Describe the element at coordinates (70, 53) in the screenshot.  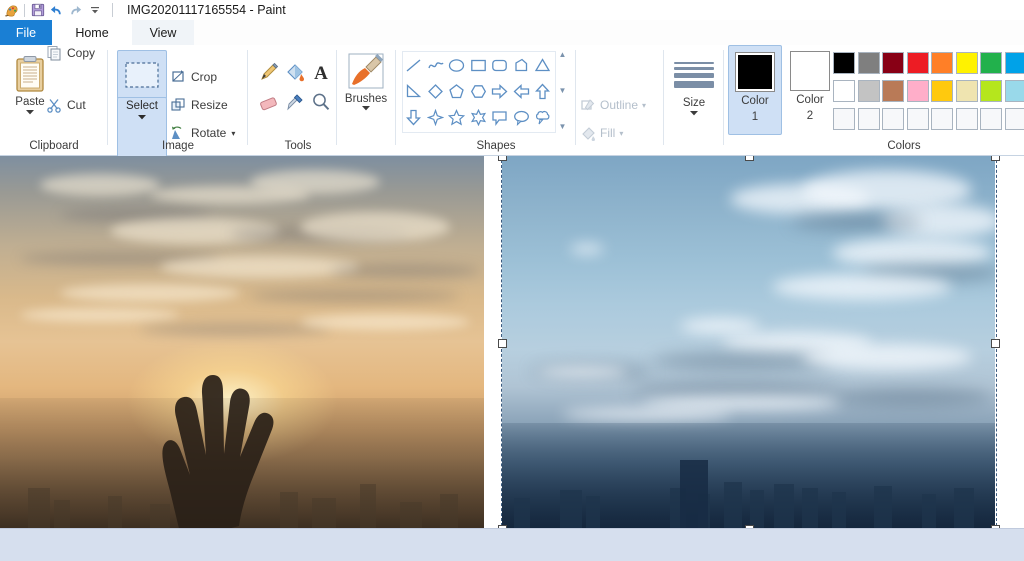
I see `copy-button: Copy` at that location.